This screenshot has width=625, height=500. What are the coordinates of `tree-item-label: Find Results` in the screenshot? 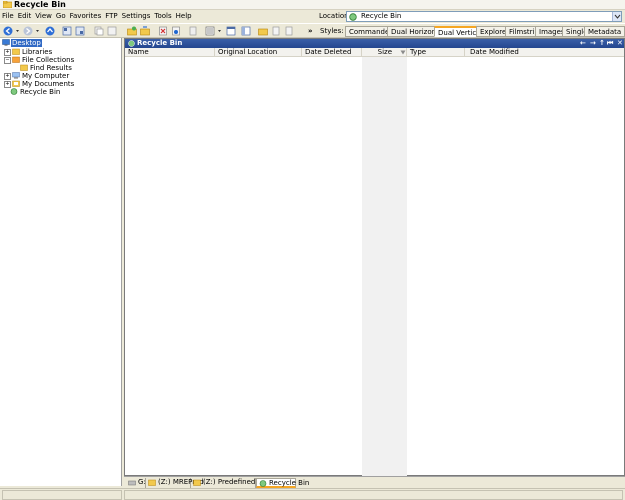 It's located at (51, 68).